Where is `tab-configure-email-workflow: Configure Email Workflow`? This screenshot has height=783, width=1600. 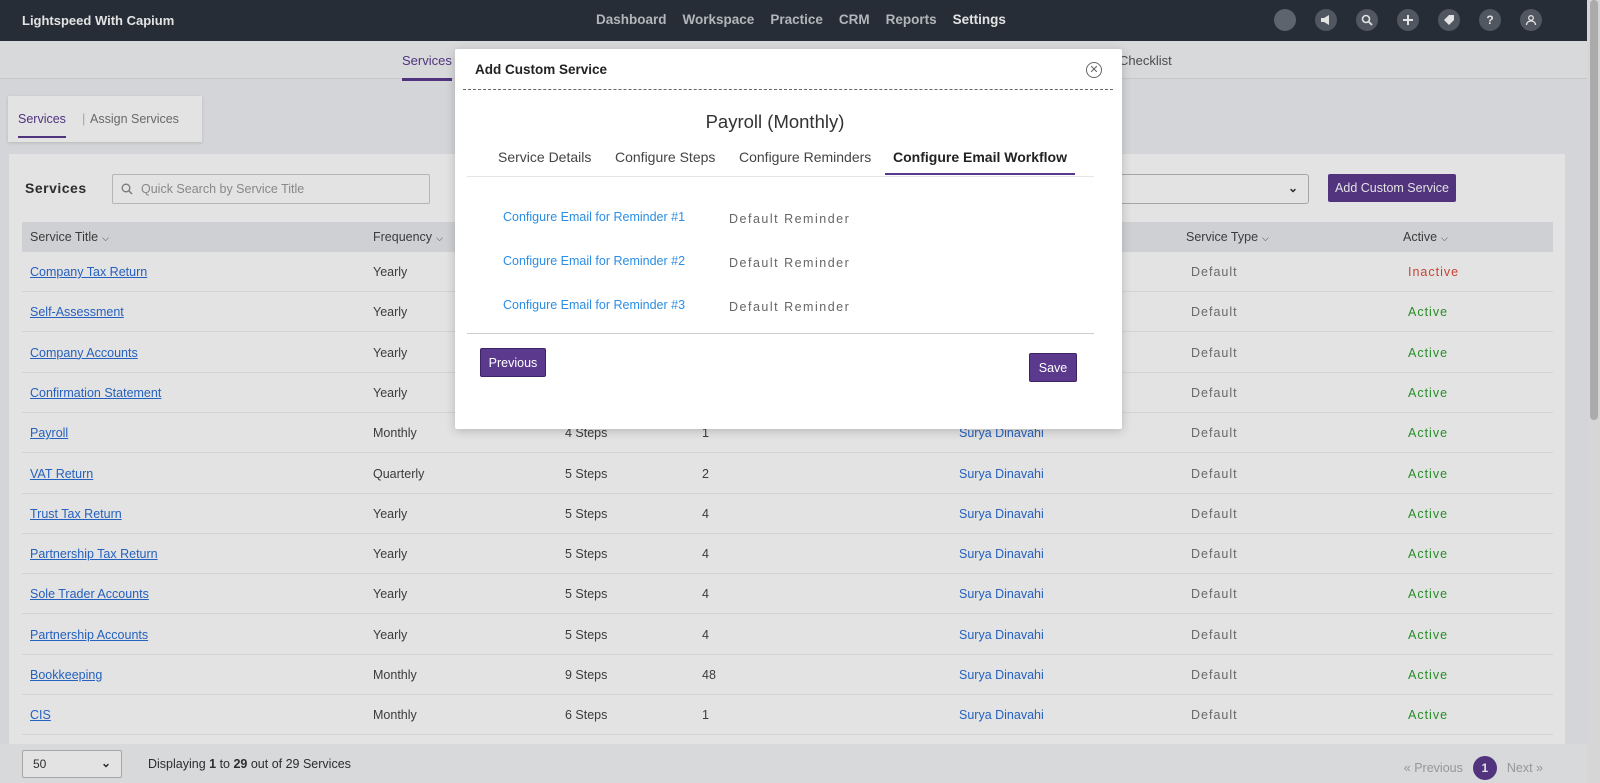 tab-configure-email-workflow: Configure Email Workflow is located at coordinates (980, 162).